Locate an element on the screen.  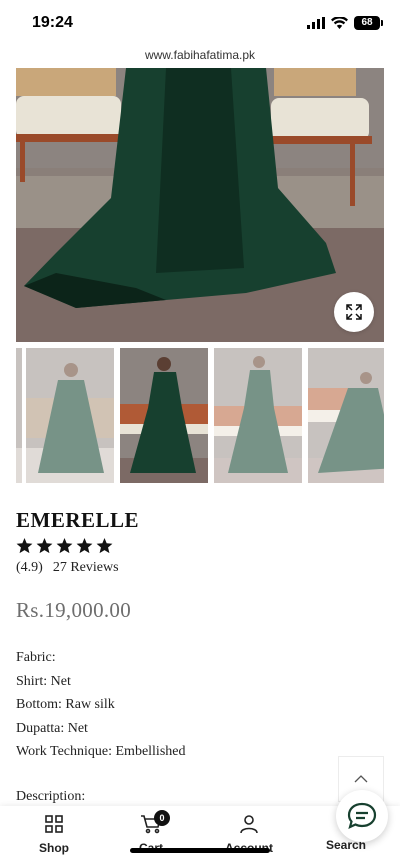
expand-icon is located at coordinates (354, 312).